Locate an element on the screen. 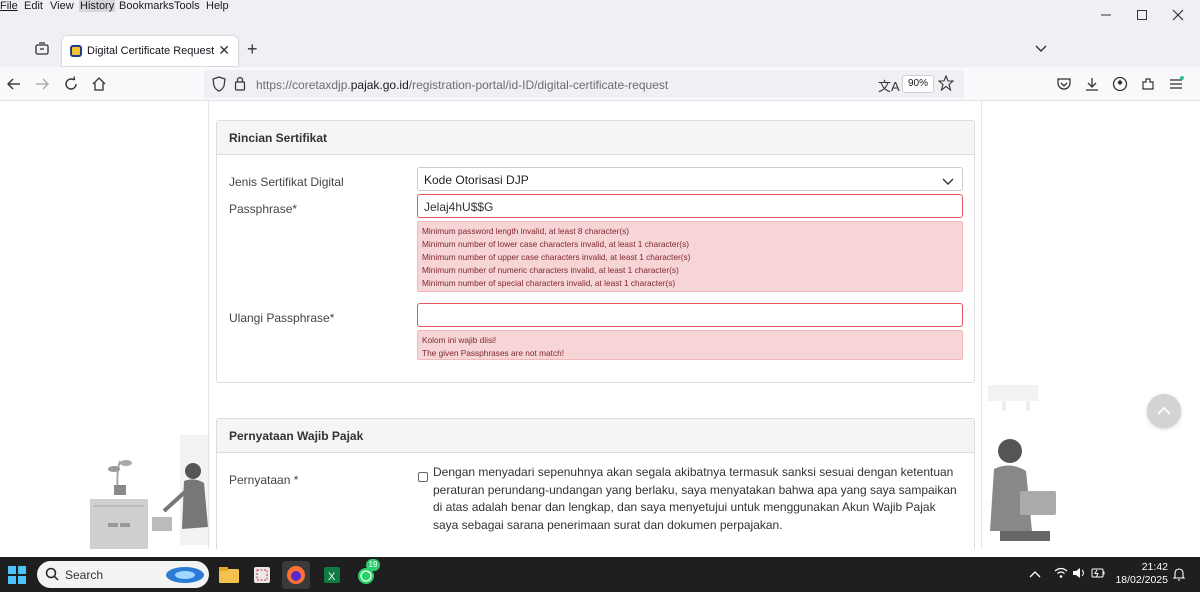 The width and height of the screenshot is (1200, 592). menu-file: File is located at coordinates (9, 6).